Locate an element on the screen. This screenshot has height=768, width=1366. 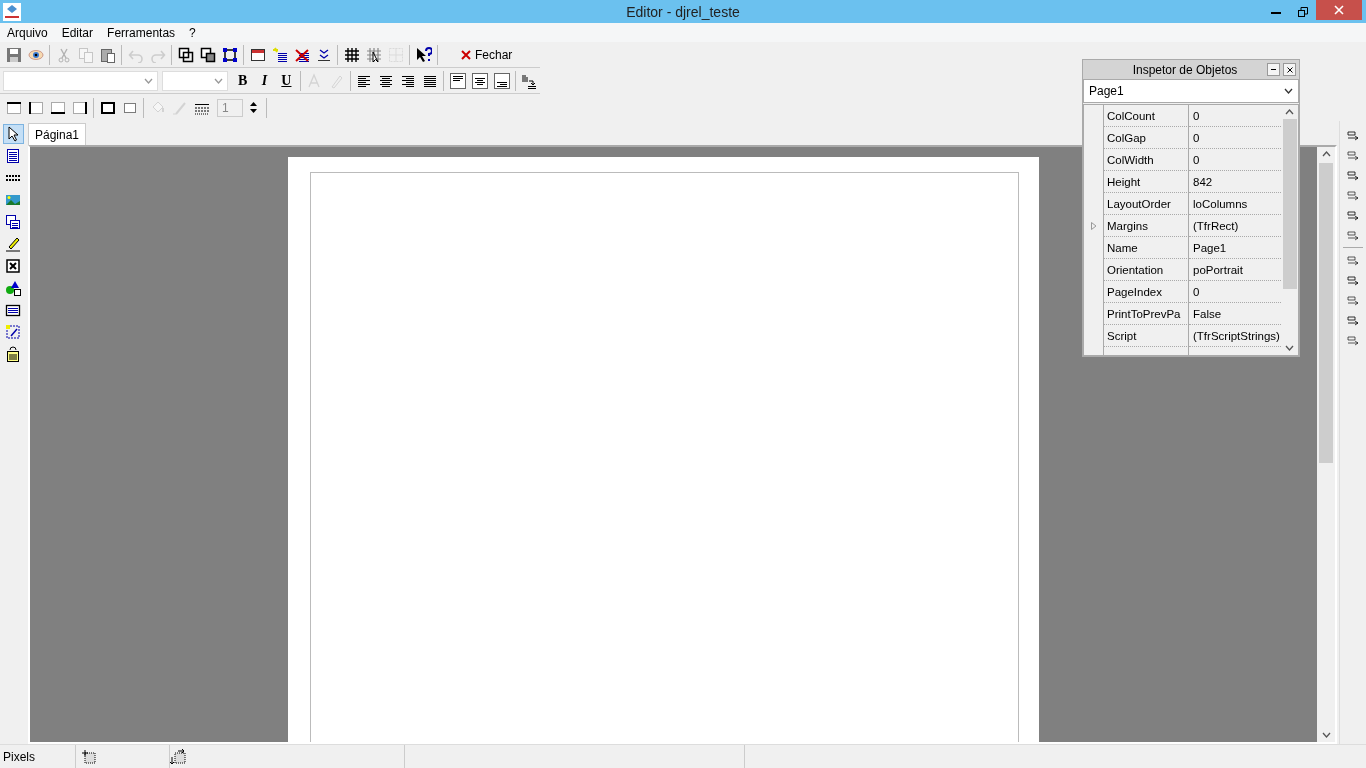
property-name: PageIndex is located at coordinates (1146, 292).